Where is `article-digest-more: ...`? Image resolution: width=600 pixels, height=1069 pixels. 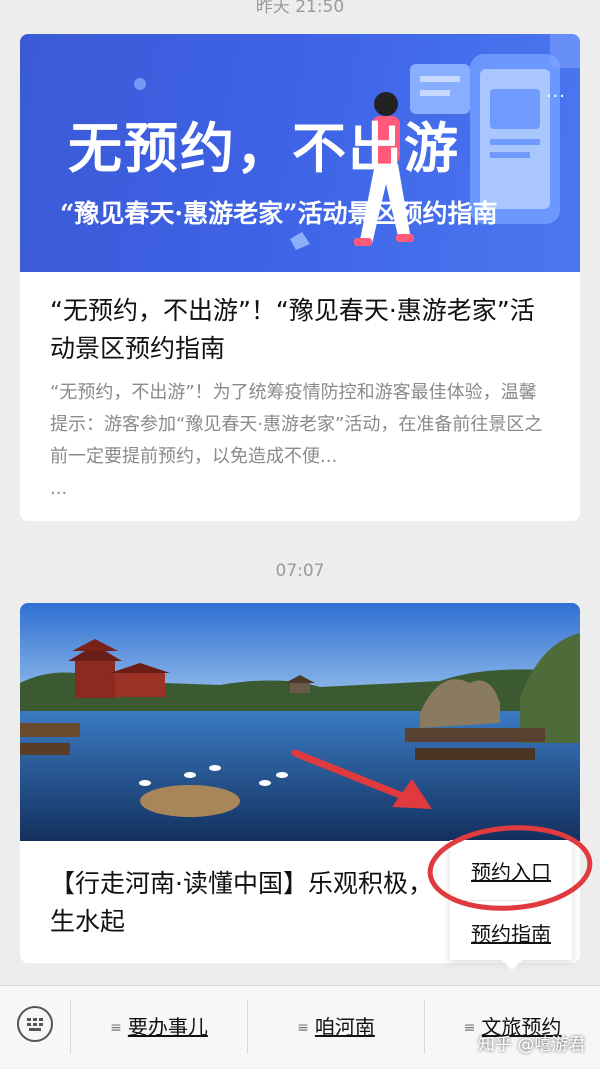 article-digest-more: ... is located at coordinates (59, 488).